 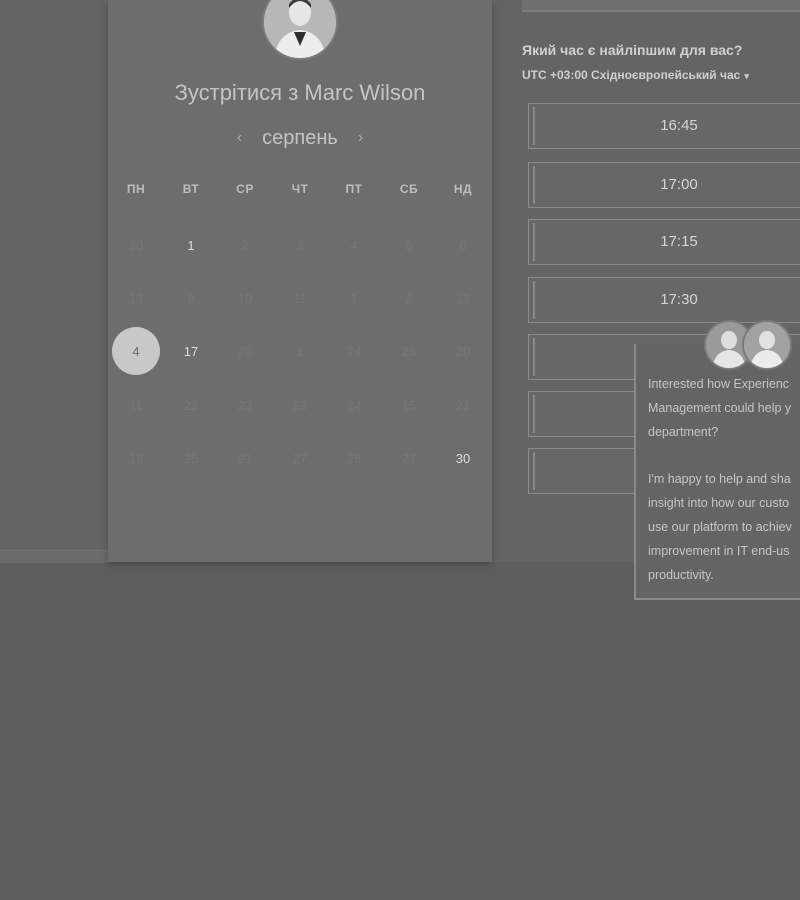 What do you see at coordinates (245, 189) in the screenshot?
I see `weekday-label: СР` at bounding box center [245, 189].